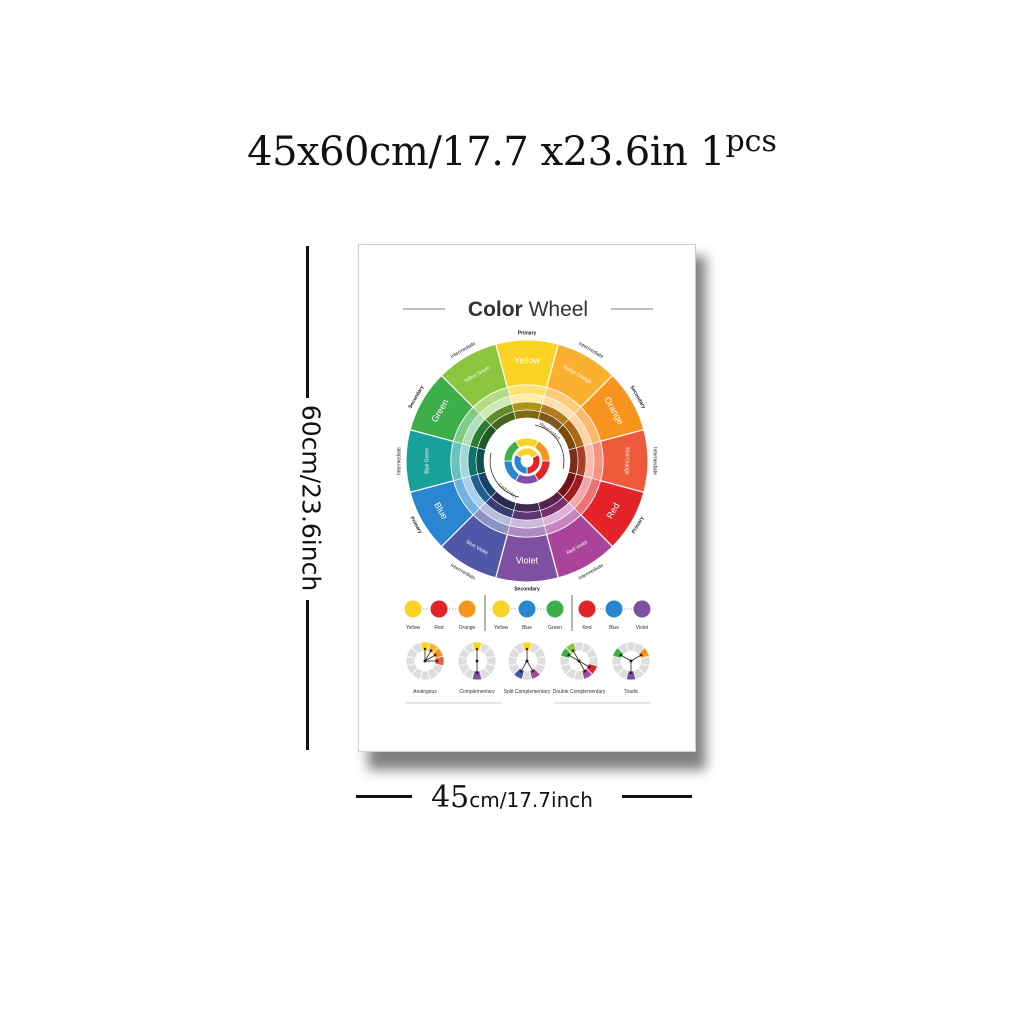 This screenshot has height=1024, width=1024. I want to click on height-line-bottom, so click(307, 675).